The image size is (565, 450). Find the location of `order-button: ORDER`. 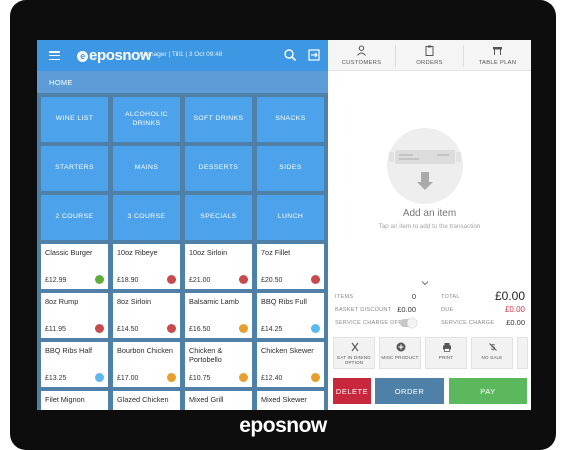

order-button: ORDER is located at coordinates (409, 391).